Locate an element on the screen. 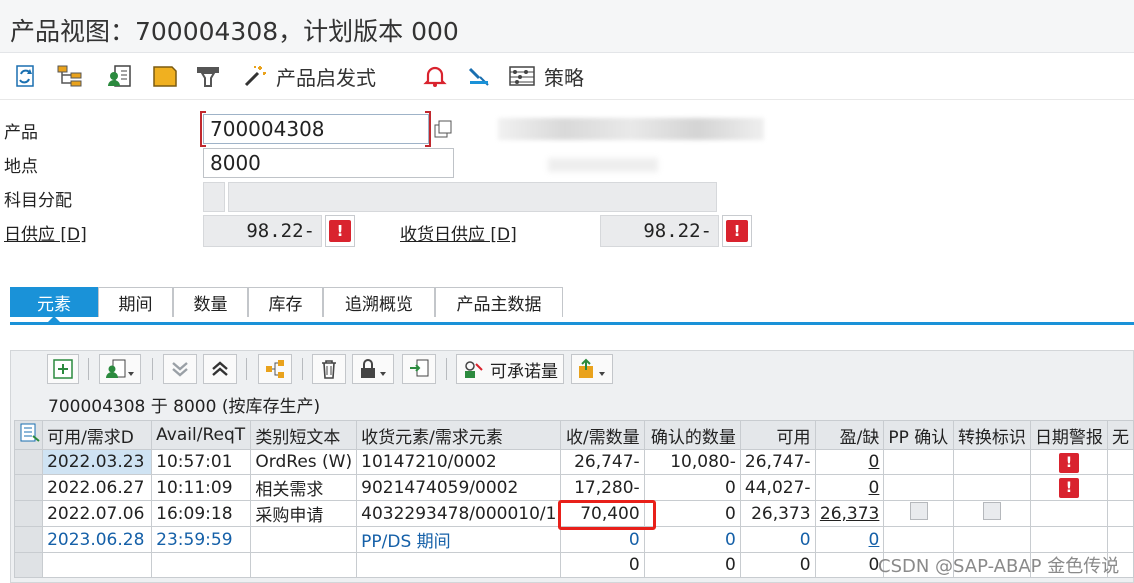 The width and height of the screenshot is (1134, 583). receipt-days-supply-alert: ! is located at coordinates (737, 231).